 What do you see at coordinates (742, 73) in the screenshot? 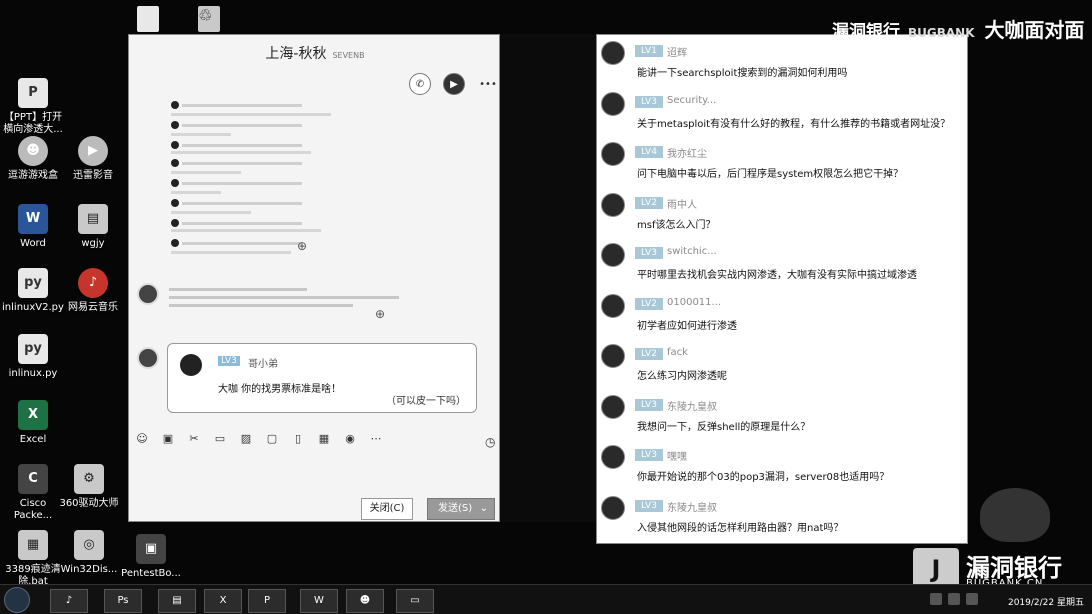
I see `question-text: 能讲一下searchsploit搜索到的漏洞如何利用吗` at bounding box center [742, 73].